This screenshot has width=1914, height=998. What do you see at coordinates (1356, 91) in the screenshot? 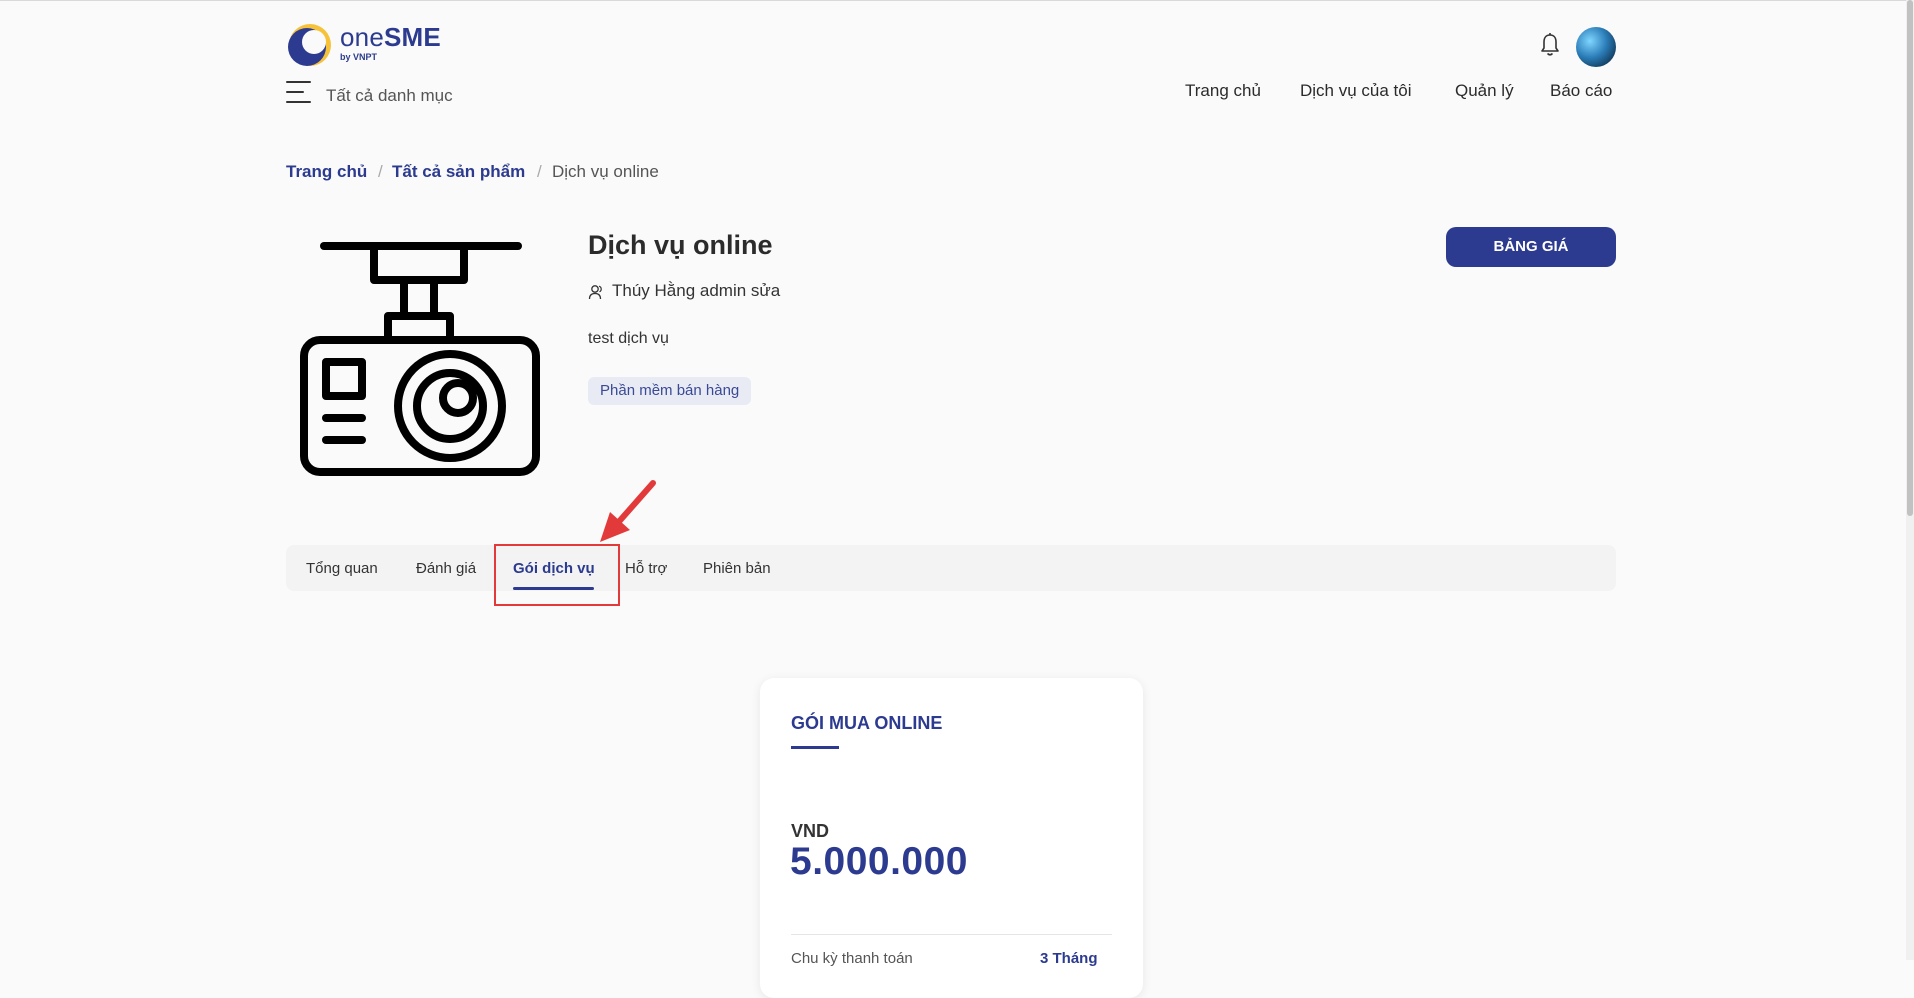
I see `nav-my-services: Dịch vụ của tôi` at bounding box center [1356, 91].